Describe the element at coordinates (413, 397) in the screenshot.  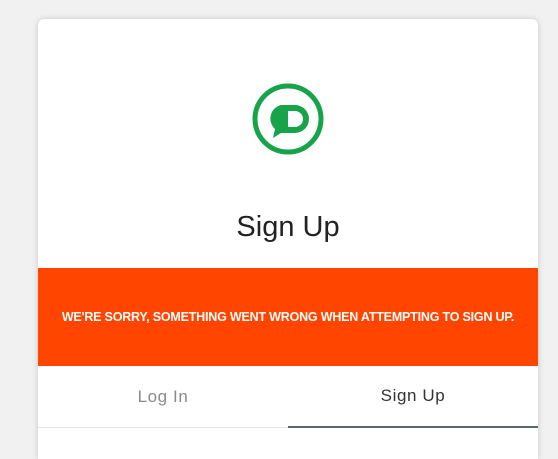
I see `tab-sign-up: Sign Up` at that location.